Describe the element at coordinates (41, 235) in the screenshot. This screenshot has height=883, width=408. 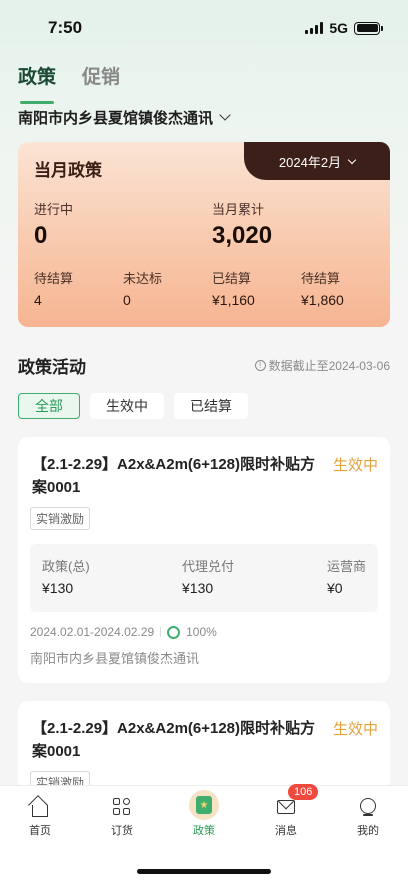
I see `in-progress-value: 0` at that location.